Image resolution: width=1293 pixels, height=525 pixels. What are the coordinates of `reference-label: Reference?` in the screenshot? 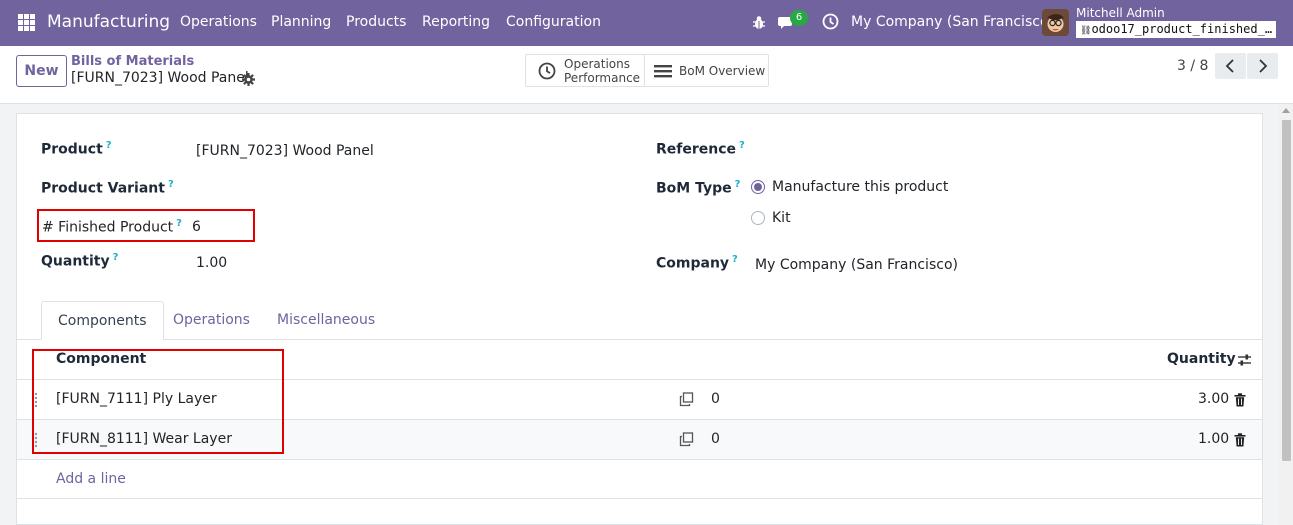 It's located at (700, 149).